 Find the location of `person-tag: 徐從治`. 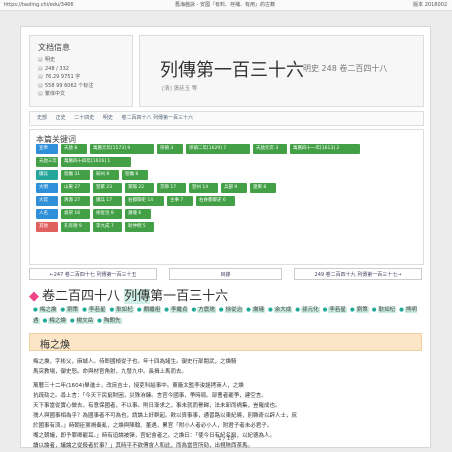

person-tag: 徐從治 is located at coordinates (234, 310).